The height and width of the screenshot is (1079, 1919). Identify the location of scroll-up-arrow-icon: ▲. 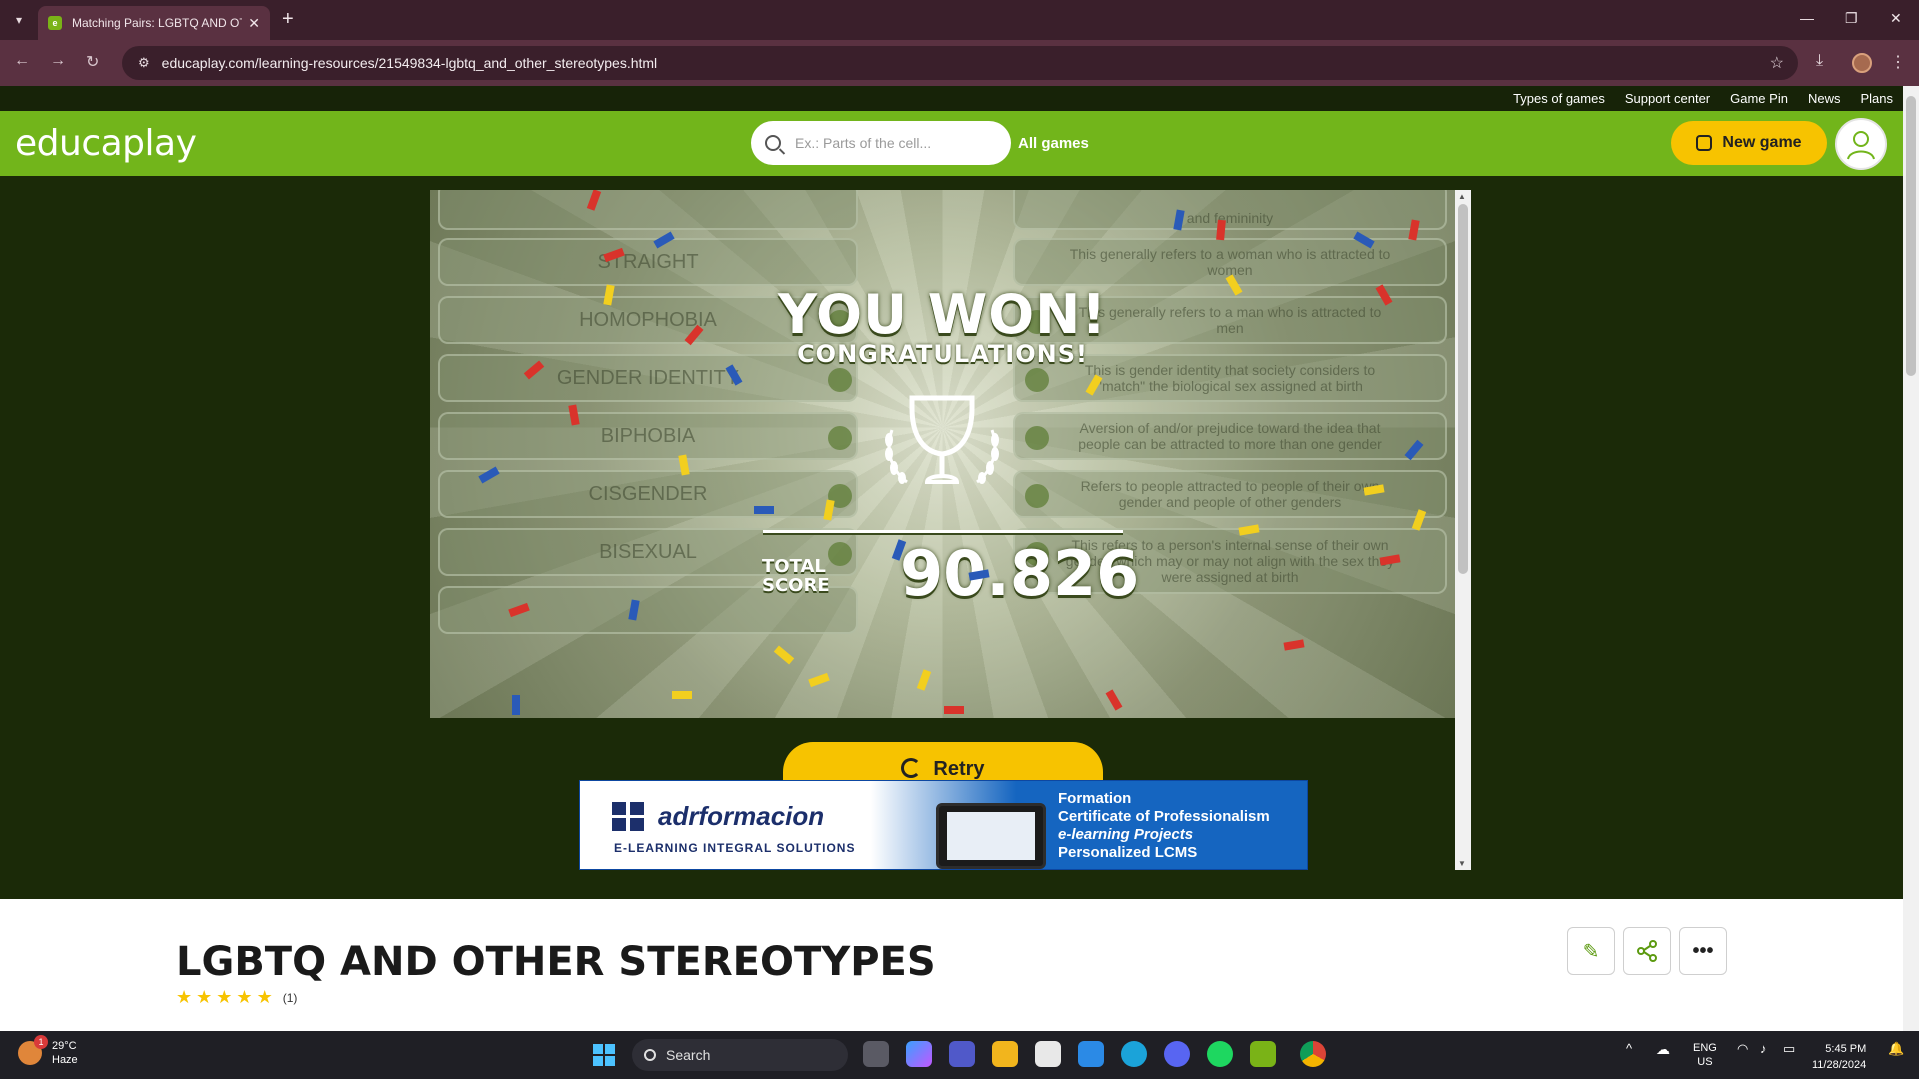
(1462, 196).